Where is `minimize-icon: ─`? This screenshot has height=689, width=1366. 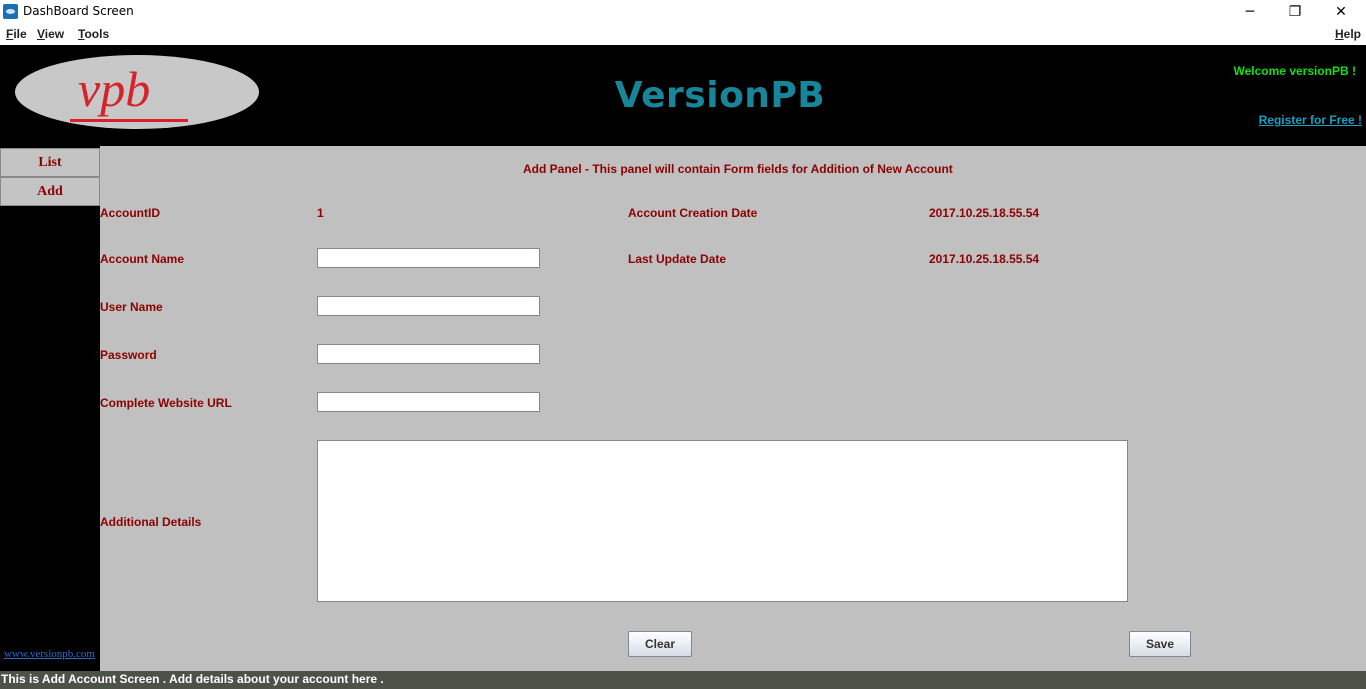
minimize-icon: ─ is located at coordinates (1250, 11).